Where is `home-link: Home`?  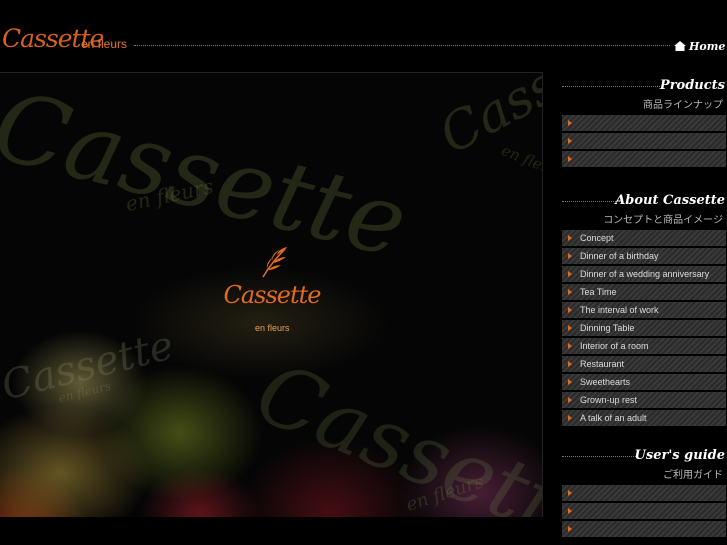
home-link: Home is located at coordinates (699, 46).